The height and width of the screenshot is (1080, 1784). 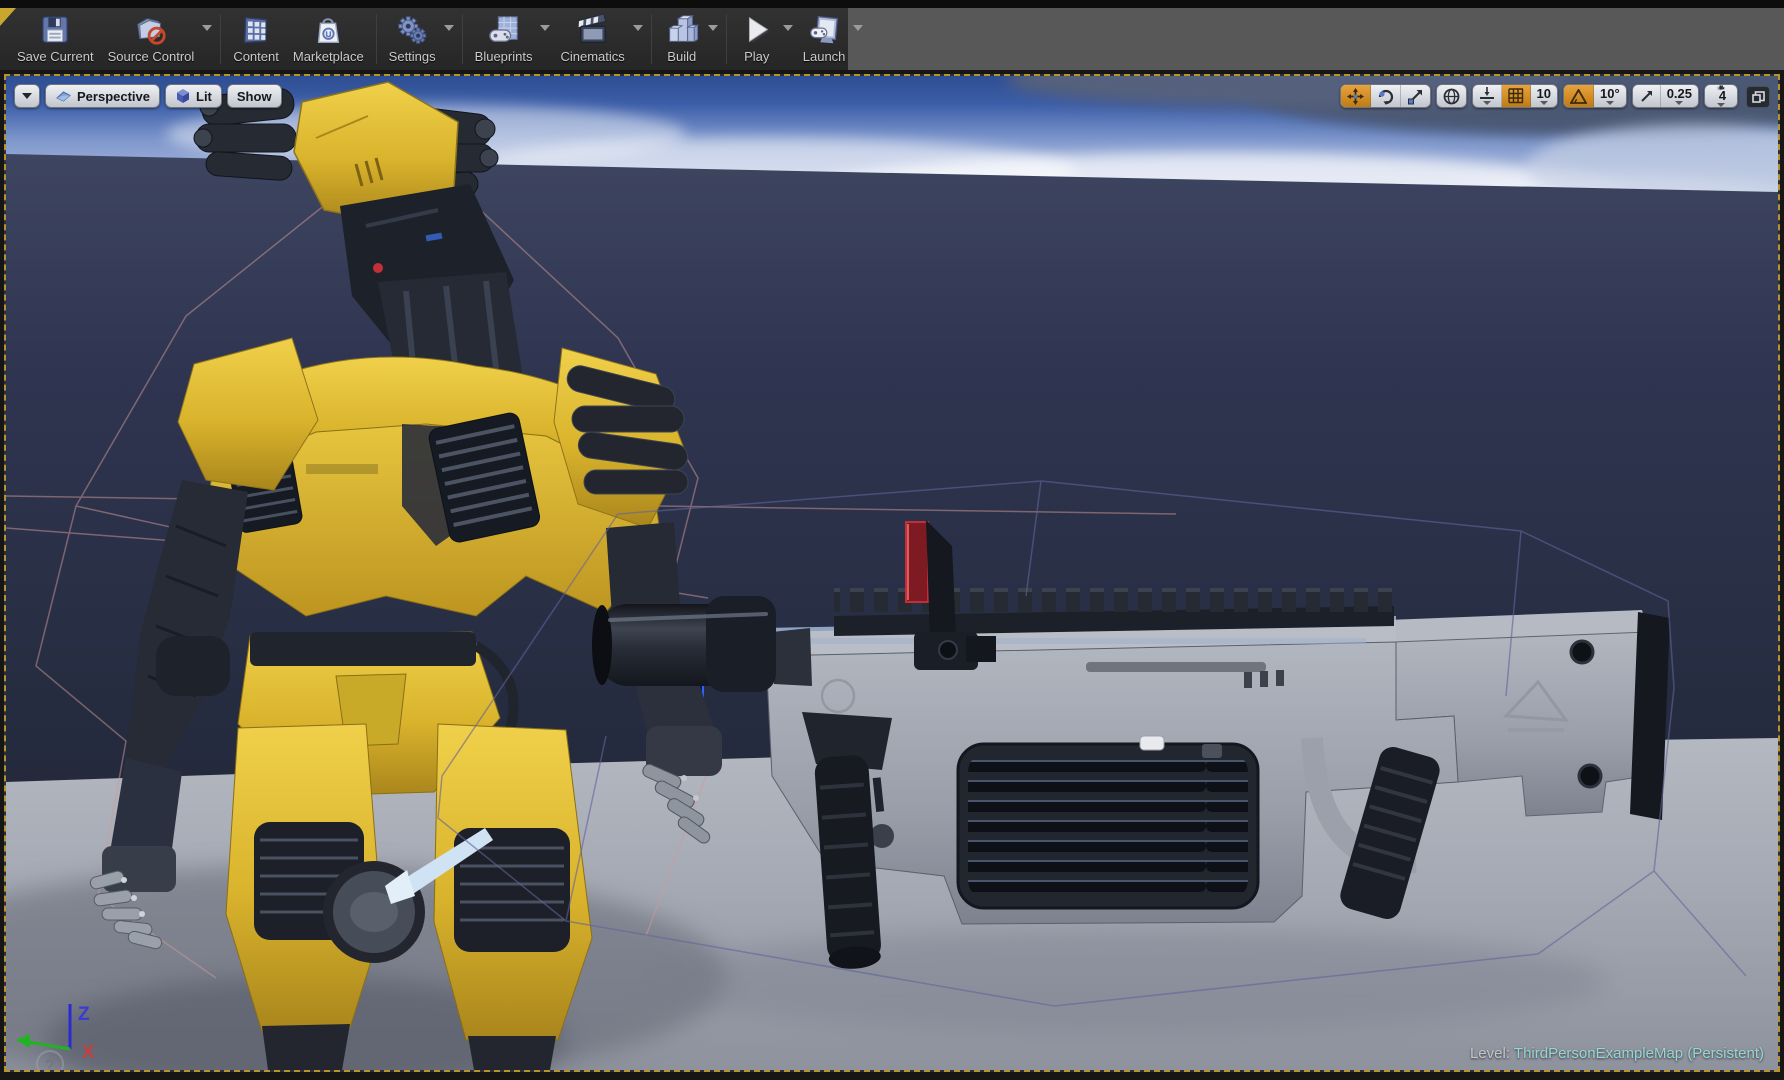 I want to click on rifle-stock-screw-top, so click(x=1582, y=652).